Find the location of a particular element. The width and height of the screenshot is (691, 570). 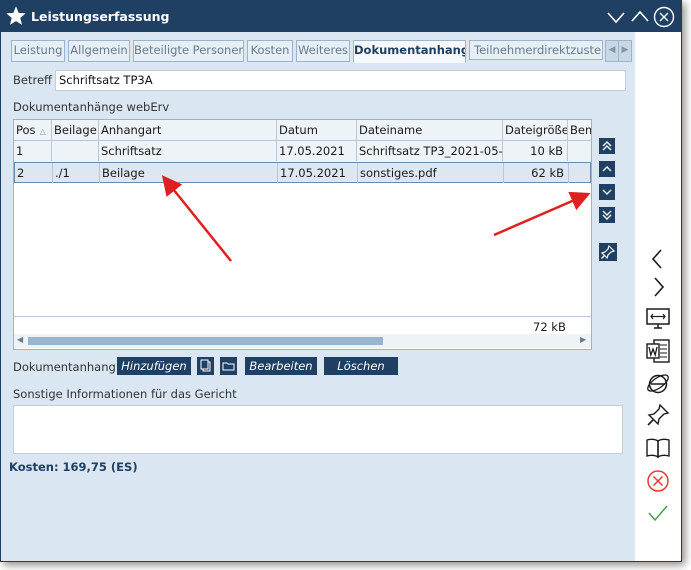

cell-dateigroesse: 10 kB is located at coordinates (535, 151).